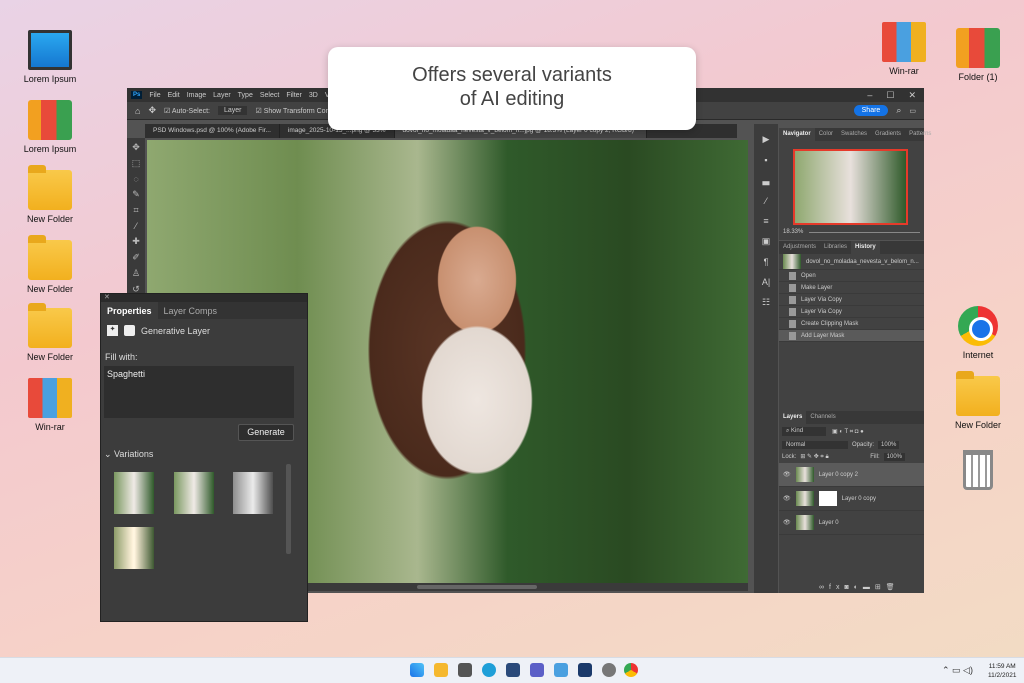  What do you see at coordinates (859, 499) in the screenshot?
I see `layer-name: Layer 0 copy` at bounding box center [859, 499].